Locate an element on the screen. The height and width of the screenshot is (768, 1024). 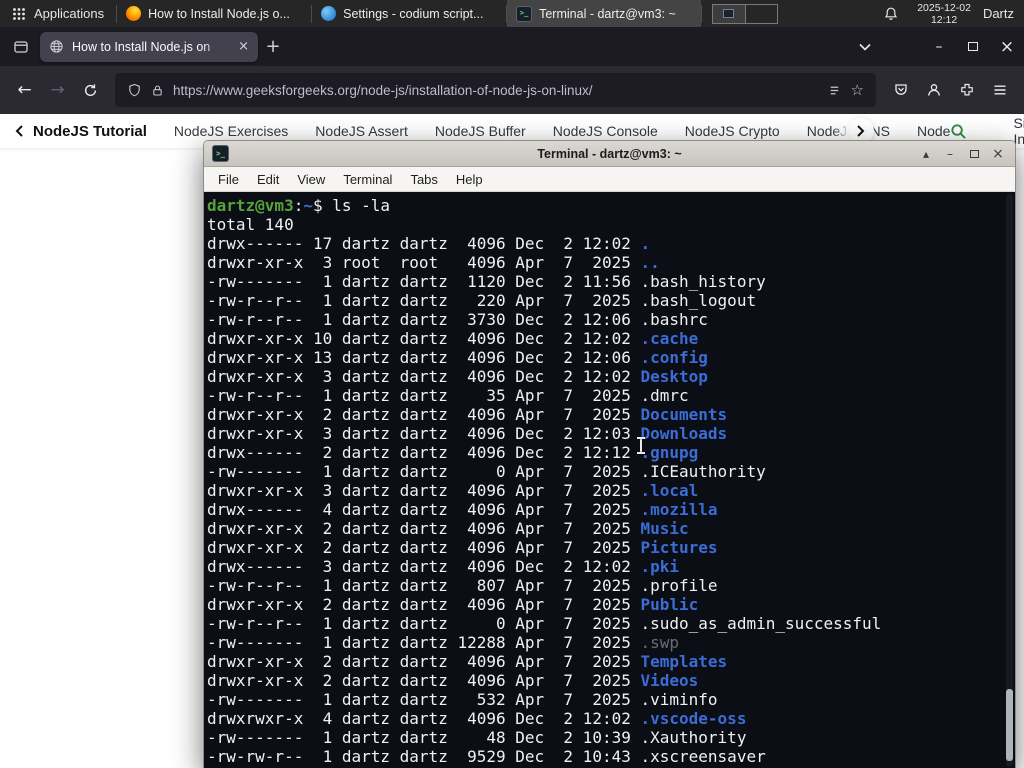
file-entry-name: .. is located at coordinates (650, 262).